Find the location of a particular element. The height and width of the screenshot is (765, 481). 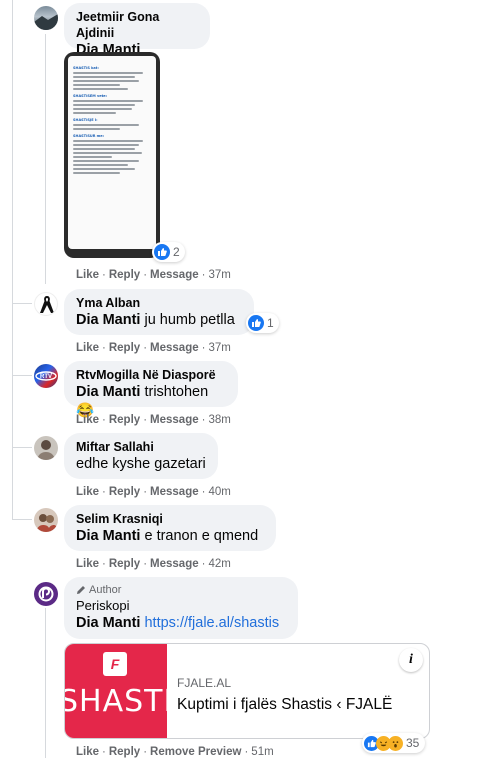

preview-title: Kuptimi i fjalës Shastis ‹ FJALË is located at coordinates (284, 705).